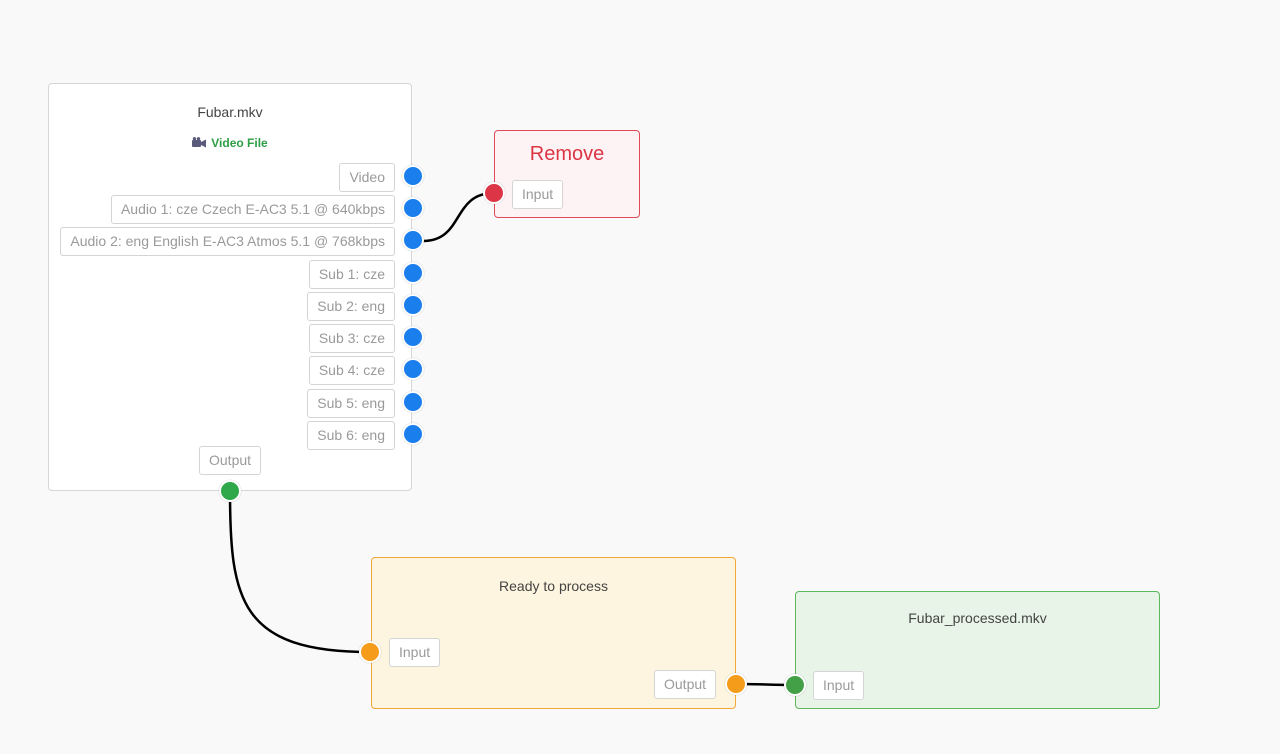 The width and height of the screenshot is (1280, 754). Describe the element at coordinates (370, 652) in the screenshot. I see `process-input-port` at that location.